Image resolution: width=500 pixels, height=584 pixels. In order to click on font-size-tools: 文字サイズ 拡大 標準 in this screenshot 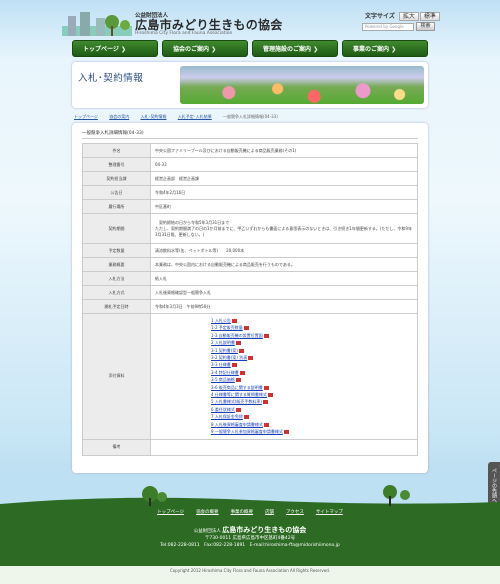, I will do `click(402, 16)`.